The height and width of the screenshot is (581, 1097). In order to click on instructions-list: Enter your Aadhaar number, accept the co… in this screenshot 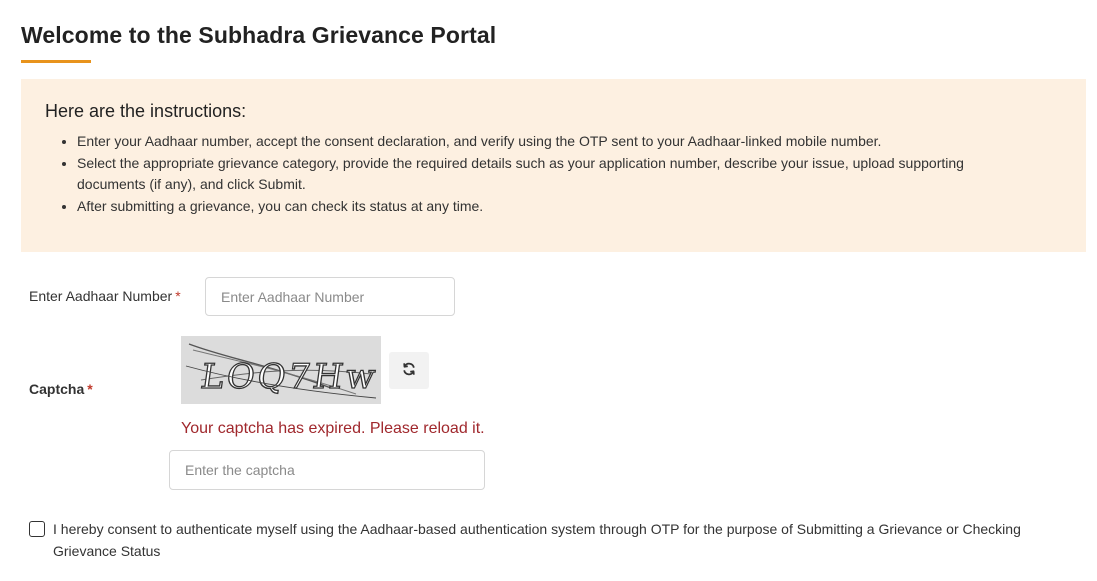, I will do `click(542, 174)`.